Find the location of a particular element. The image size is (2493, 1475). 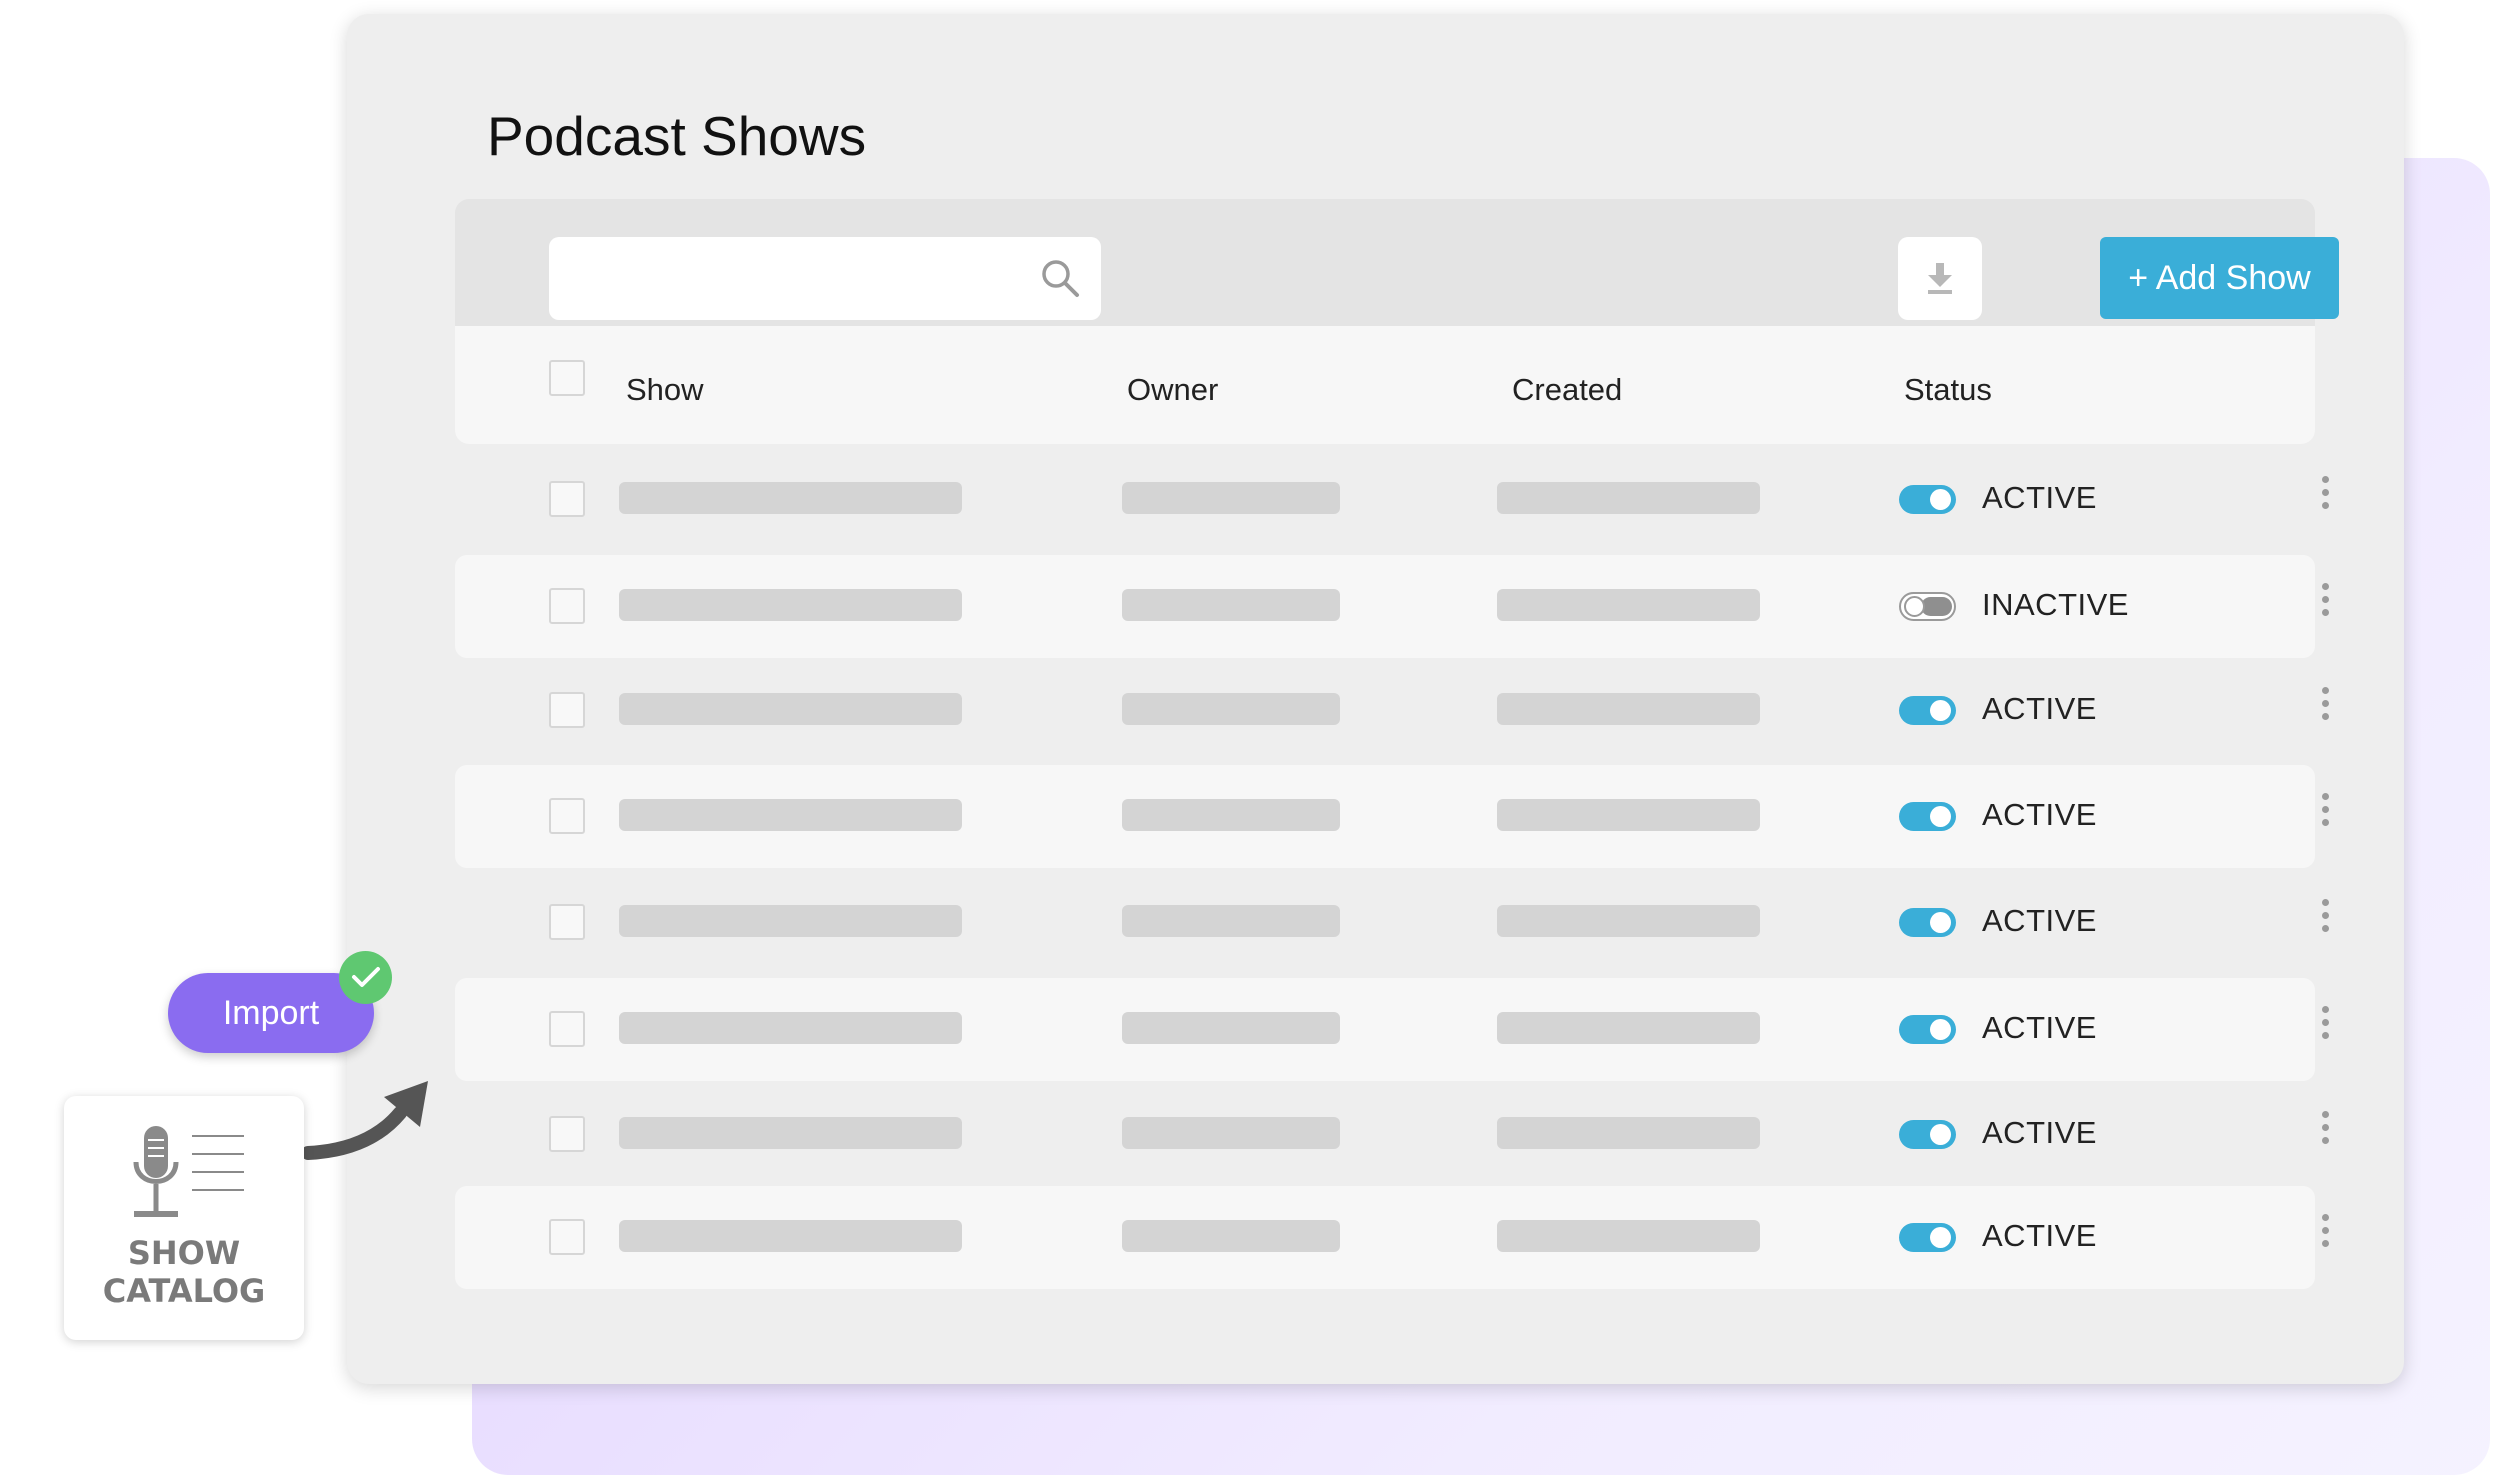

page-title: Podcast Shows is located at coordinates (677, 136).